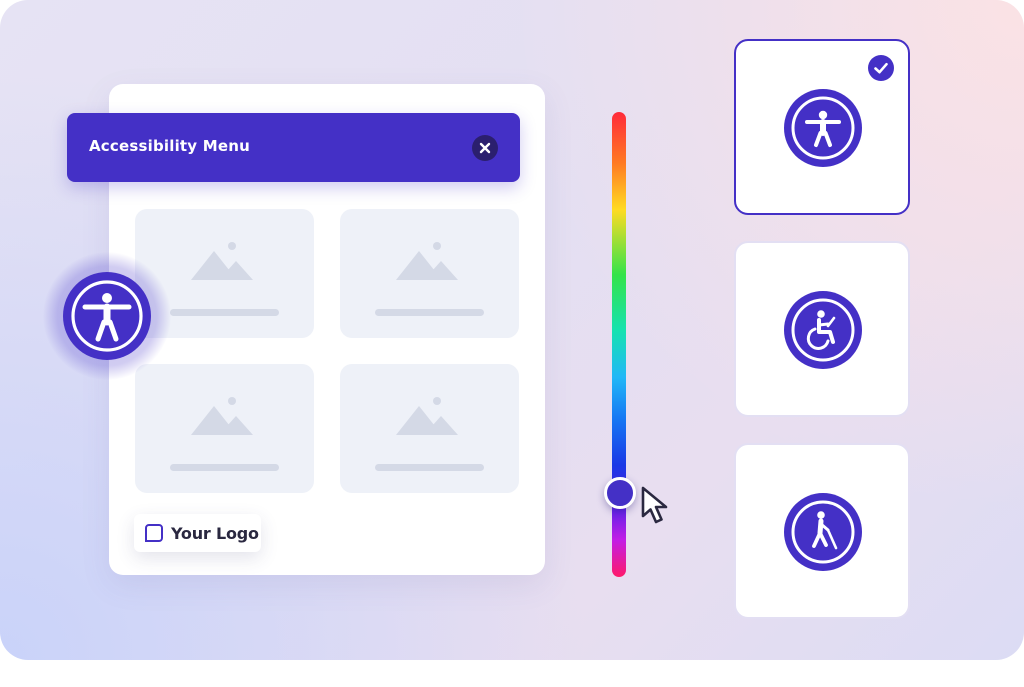 This screenshot has height=687, width=1024. I want to click on close-button, so click(485, 148).